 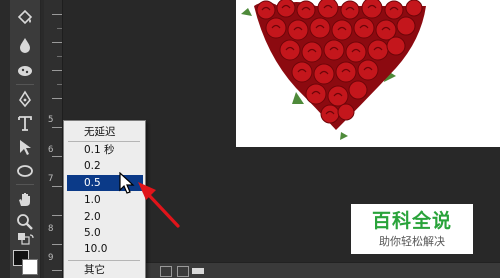 I want to click on tools-panel, so click(x=25, y=139).